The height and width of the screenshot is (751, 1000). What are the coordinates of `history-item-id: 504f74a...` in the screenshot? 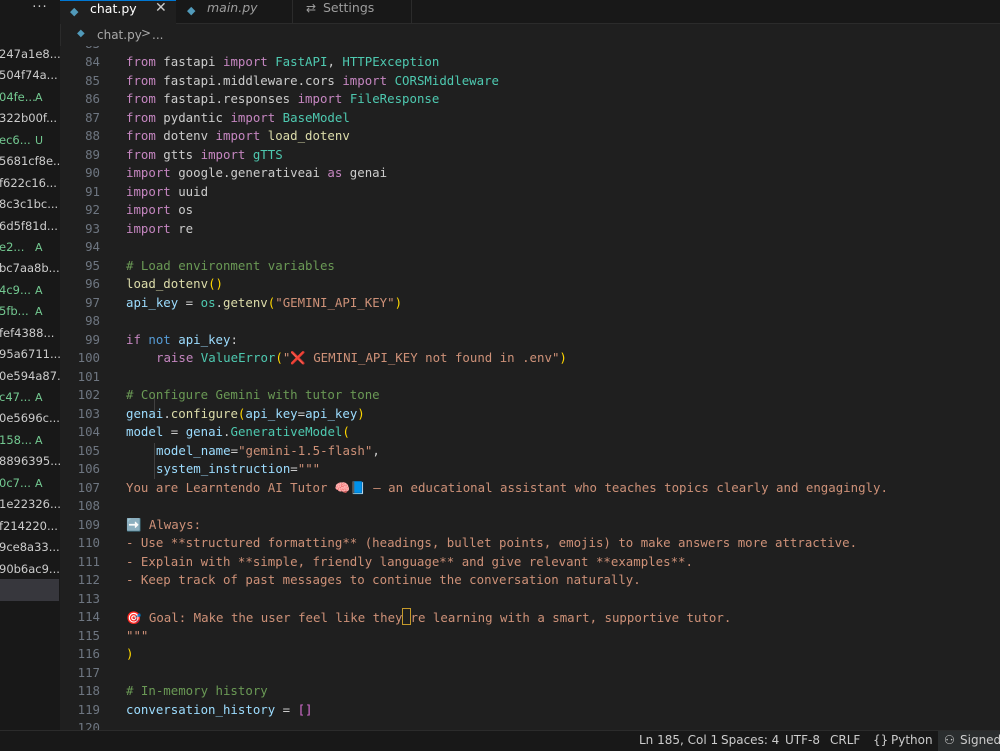 It's located at (29, 75).